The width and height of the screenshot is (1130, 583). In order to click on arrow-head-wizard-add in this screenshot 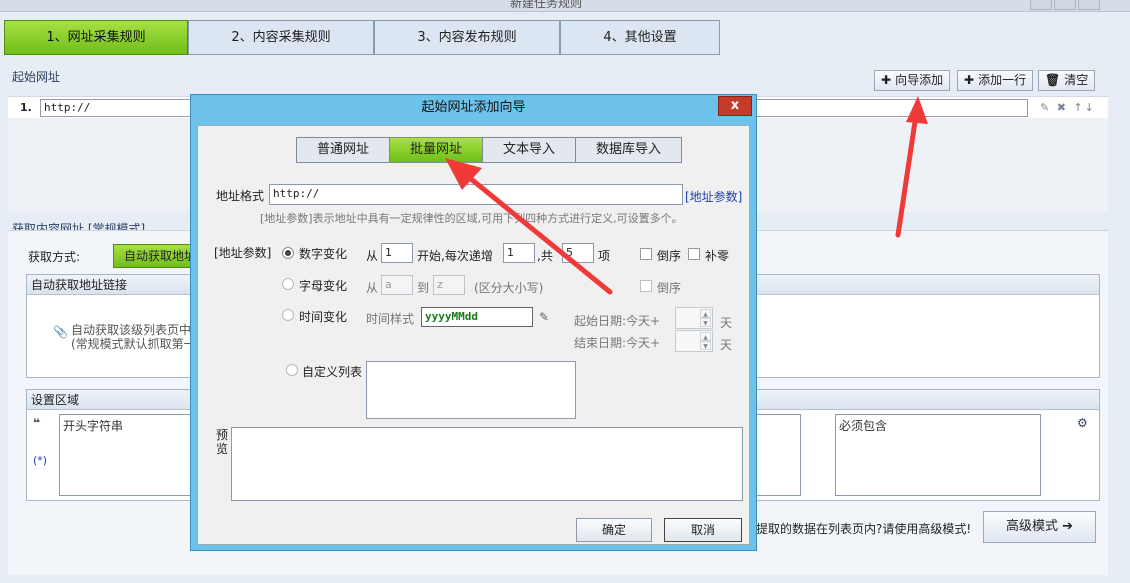, I will do `click(917, 110)`.